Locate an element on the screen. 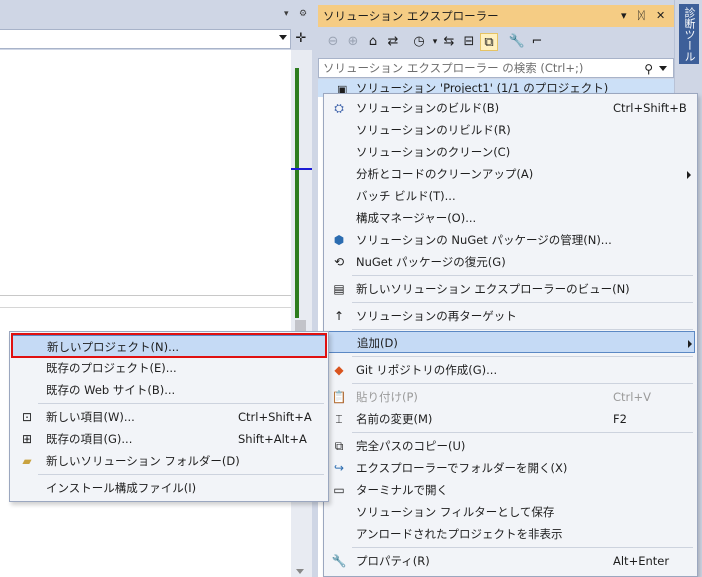 The width and height of the screenshot is (702, 577). search-icon: ⚲ is located at coordinates (648, 69).